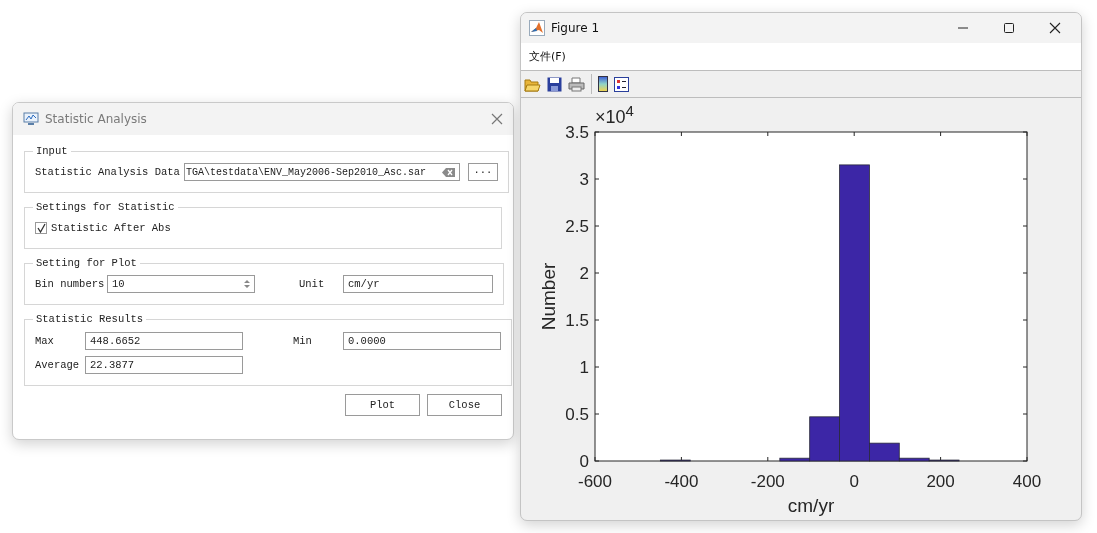 The image size is (1097, 533). What do you see at coordinates (464, 405) in the screenshot?
I see `close-button: Close` at bounding box center [464, 405].